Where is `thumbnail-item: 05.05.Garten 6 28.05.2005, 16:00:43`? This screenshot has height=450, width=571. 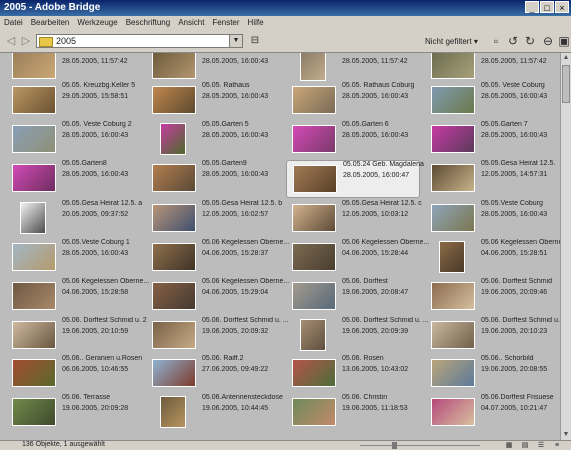
thumbnail-item: 05.05.Garten 6 28.05.2005, 16:00:43 is located at coordinates (352, 139).